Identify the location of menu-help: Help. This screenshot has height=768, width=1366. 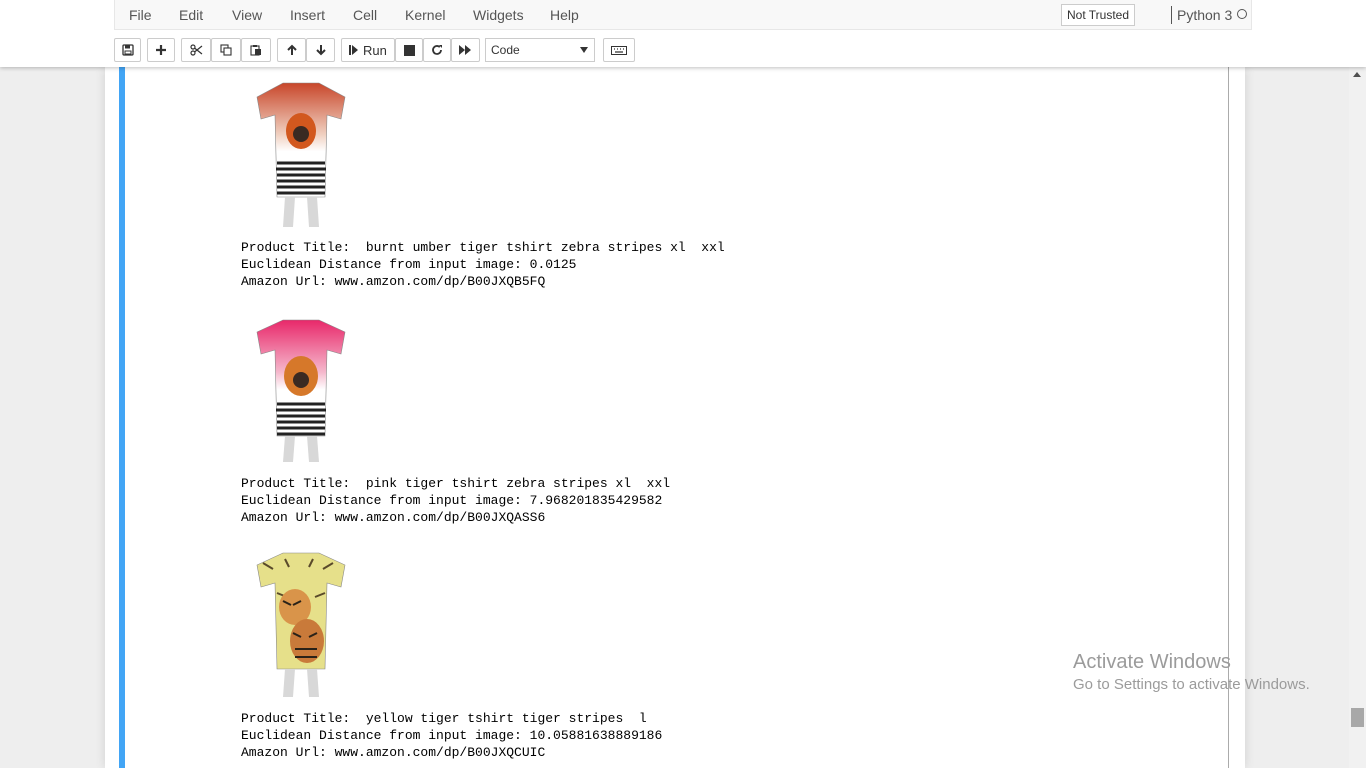
(564, 15).